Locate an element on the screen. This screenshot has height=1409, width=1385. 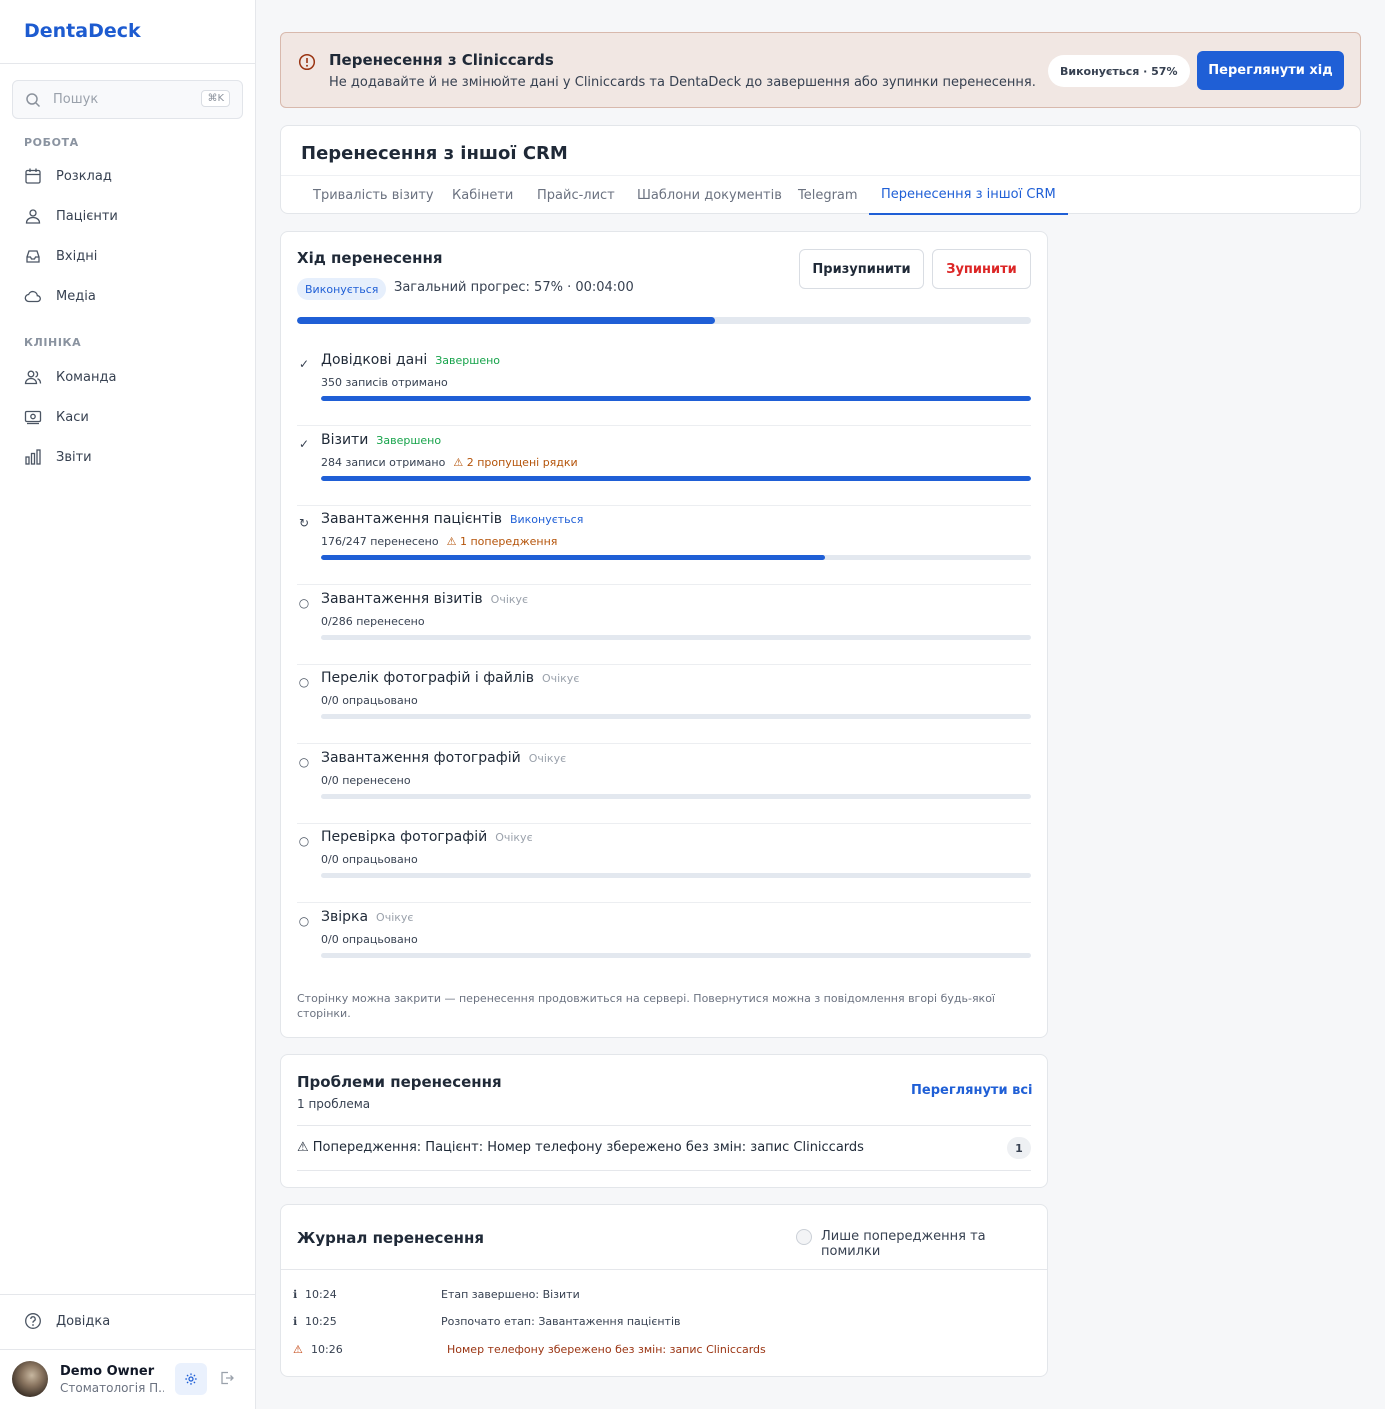
stage-name-line: Перевірка фотографій Очікує is located at coordinates (427, 837).